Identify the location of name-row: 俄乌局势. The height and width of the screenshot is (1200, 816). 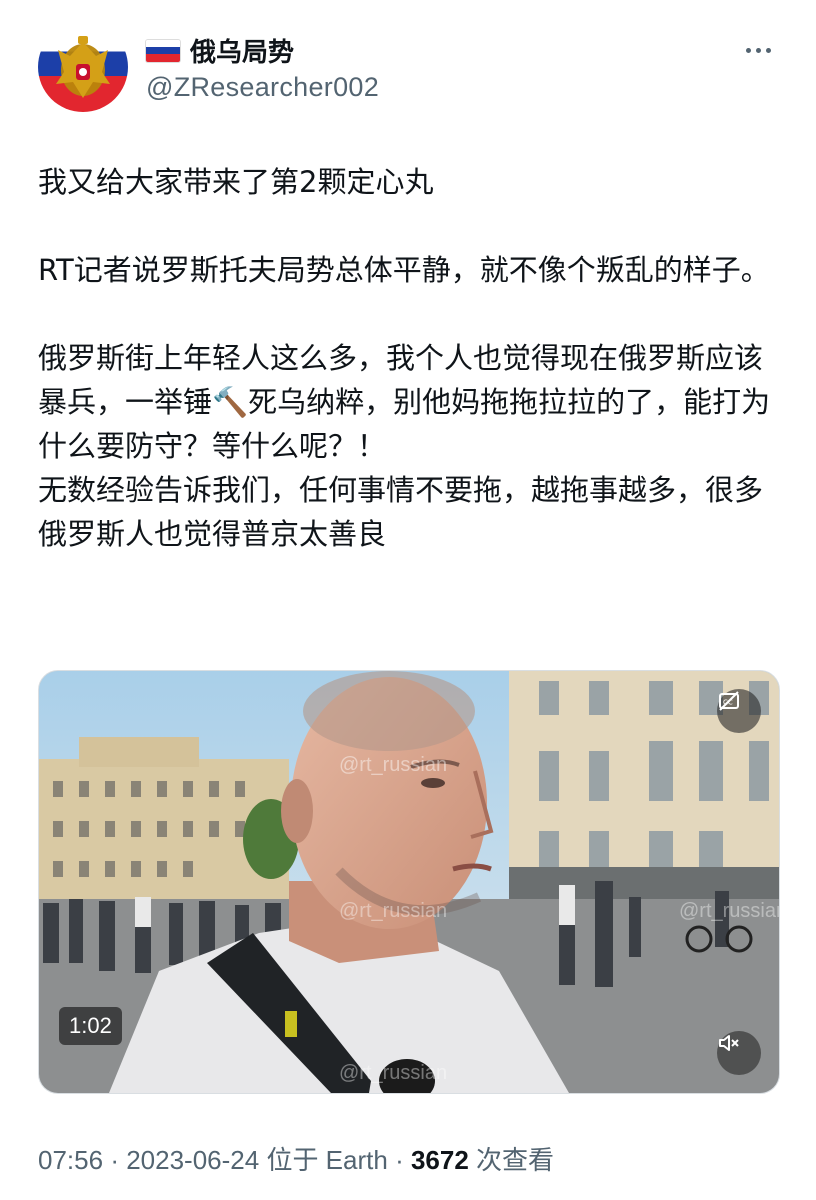
(220, 50).